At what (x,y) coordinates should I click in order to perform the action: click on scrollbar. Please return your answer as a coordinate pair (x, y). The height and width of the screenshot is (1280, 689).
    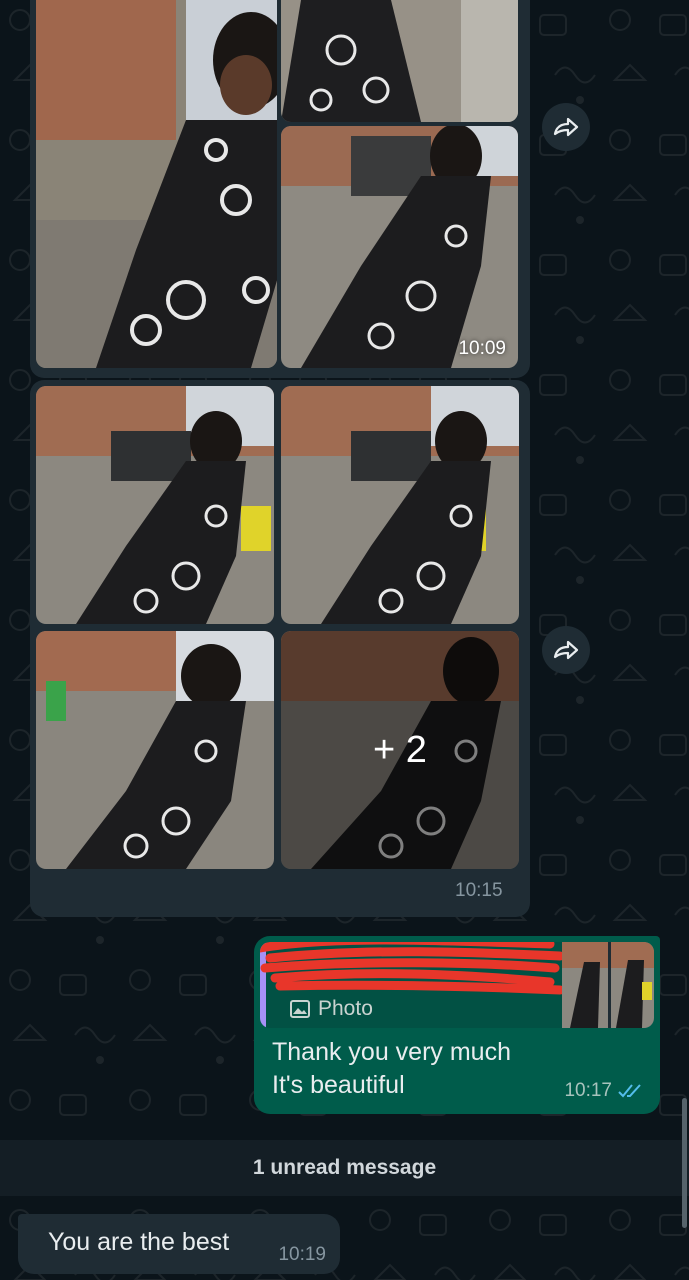
    Looking at the image, I should click on (684, 1163).